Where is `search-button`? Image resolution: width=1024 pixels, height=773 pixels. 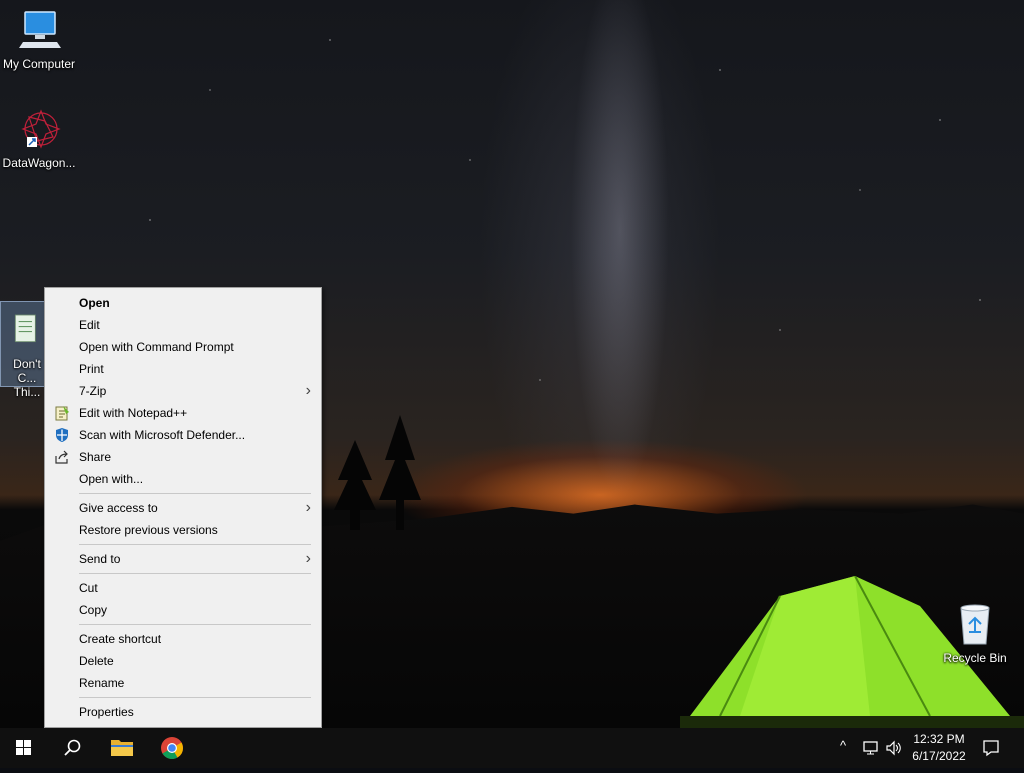 search-button is located at coordinates (72, 748).